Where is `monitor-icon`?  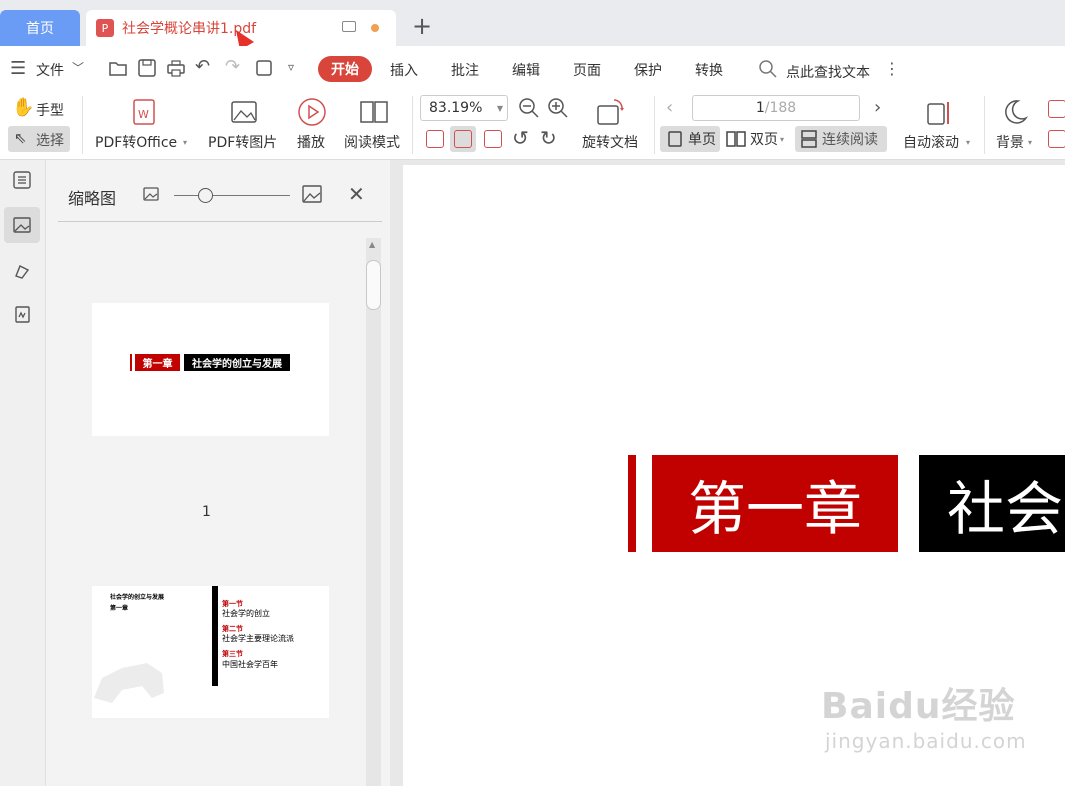 monitor-icon is located at coordinates (349, 26).